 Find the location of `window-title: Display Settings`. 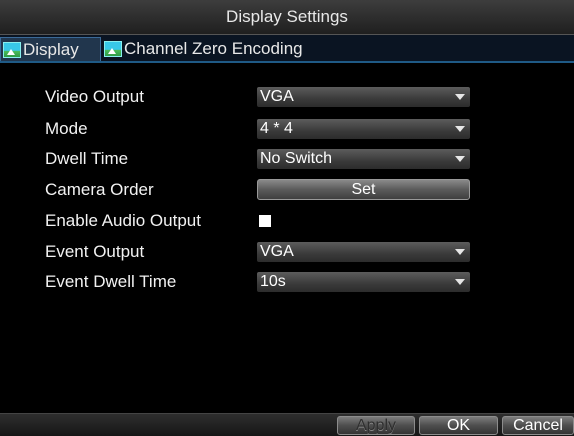

window-title: Display Settings is located at coordinates (287, 17).